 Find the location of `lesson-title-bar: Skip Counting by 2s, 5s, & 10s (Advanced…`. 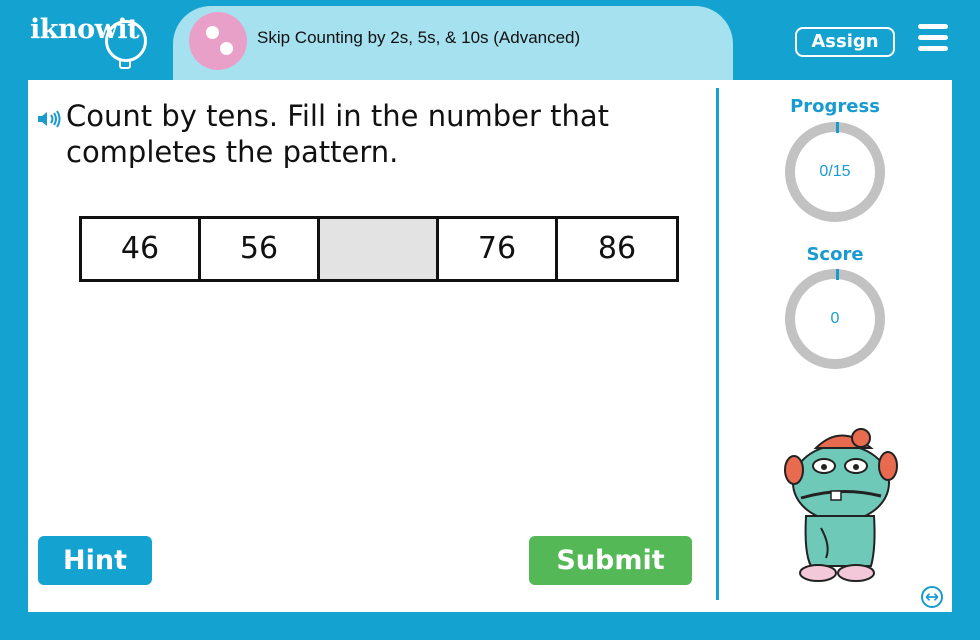

lesson-title-bar: Skip Counting by 2s, 5s, & 10s (Advanced… is located at coordinates (453, 44).